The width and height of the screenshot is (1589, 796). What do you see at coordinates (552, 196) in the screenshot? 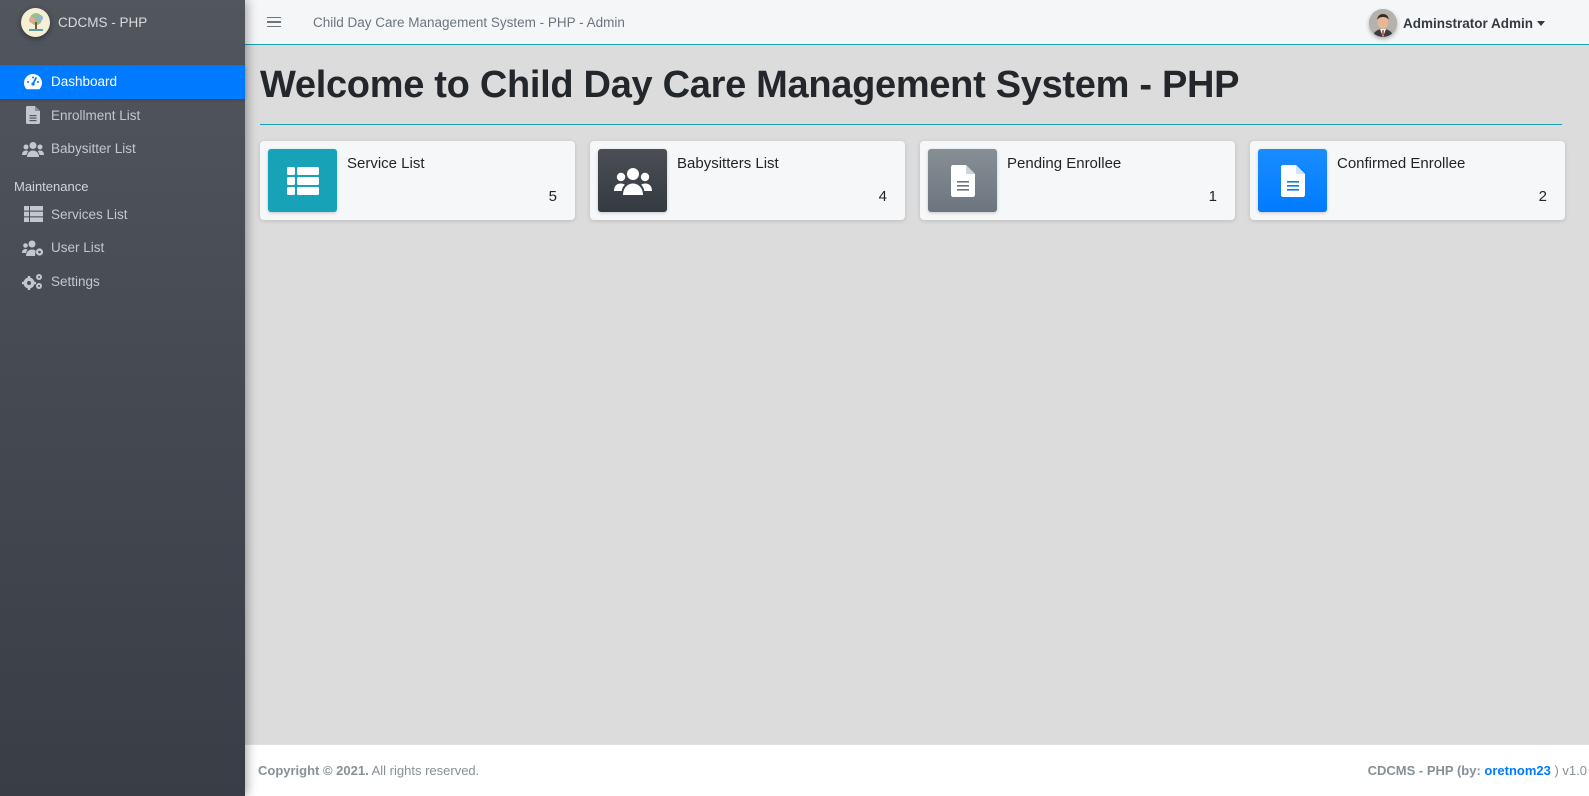
I see `info-box-value: 5` at bounding box center [552, 196].